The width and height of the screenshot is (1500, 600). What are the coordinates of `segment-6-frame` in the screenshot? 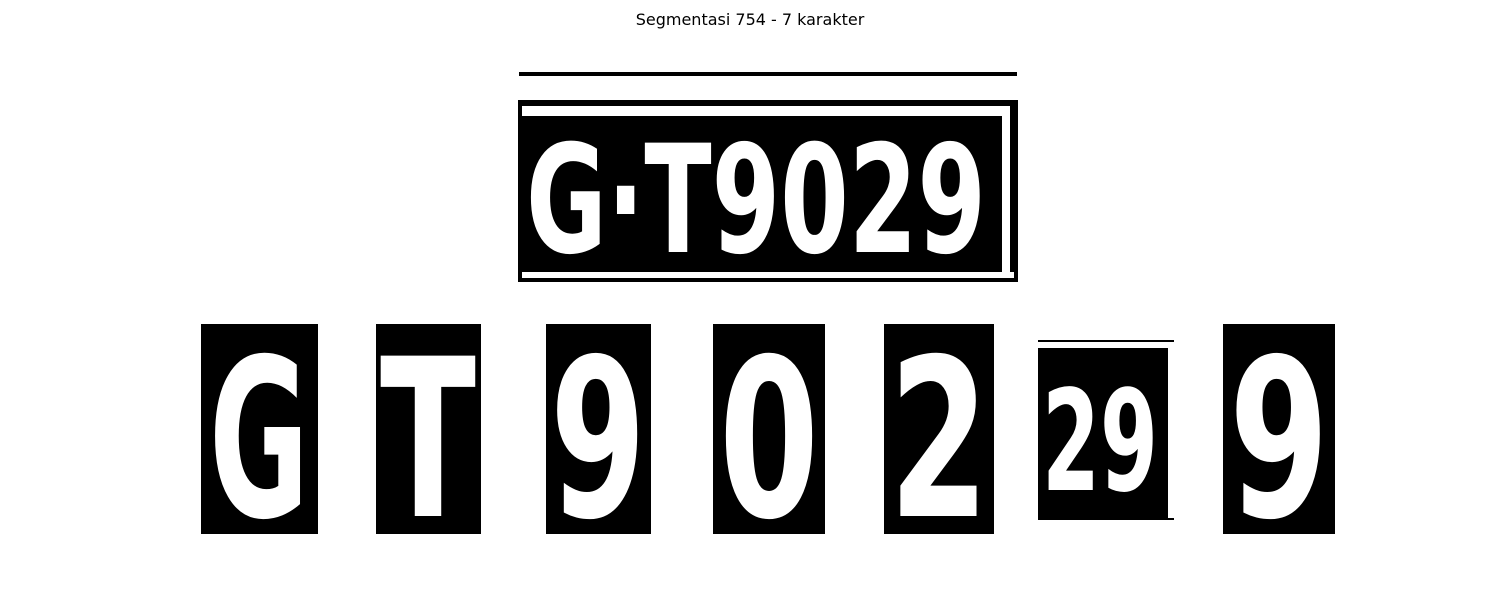 It's located at (1106, 345).